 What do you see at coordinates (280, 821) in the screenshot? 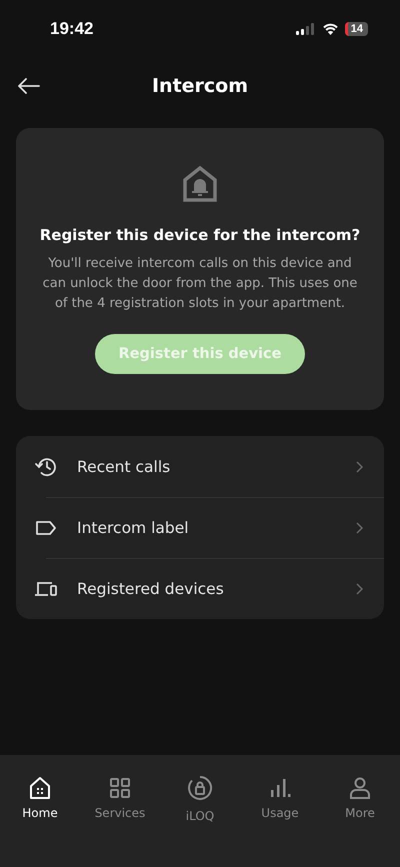
I see `tab-item: Usage` at bounding box center [280, 821].